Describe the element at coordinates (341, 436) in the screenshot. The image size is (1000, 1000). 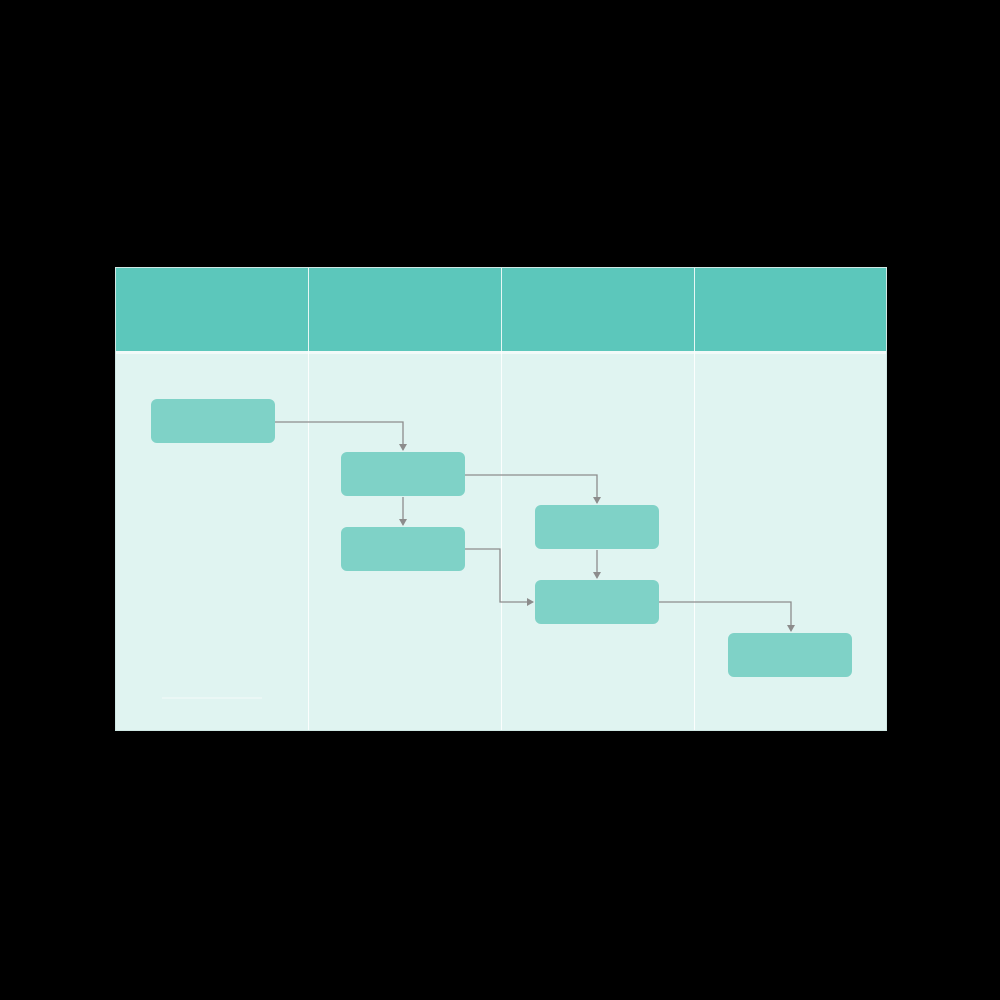
I see `connector-task1-task2` at that location.